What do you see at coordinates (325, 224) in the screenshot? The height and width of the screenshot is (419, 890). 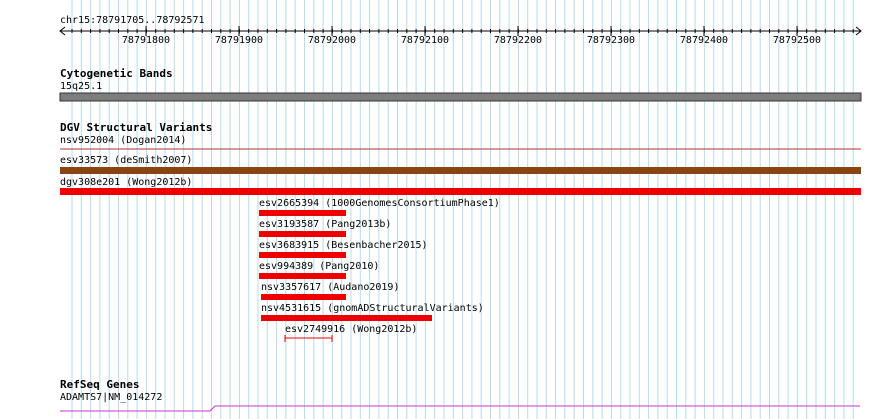 I see `dgv-feature-label: esv3193587 (Pang2013b)` at bounding box center [325, 224].